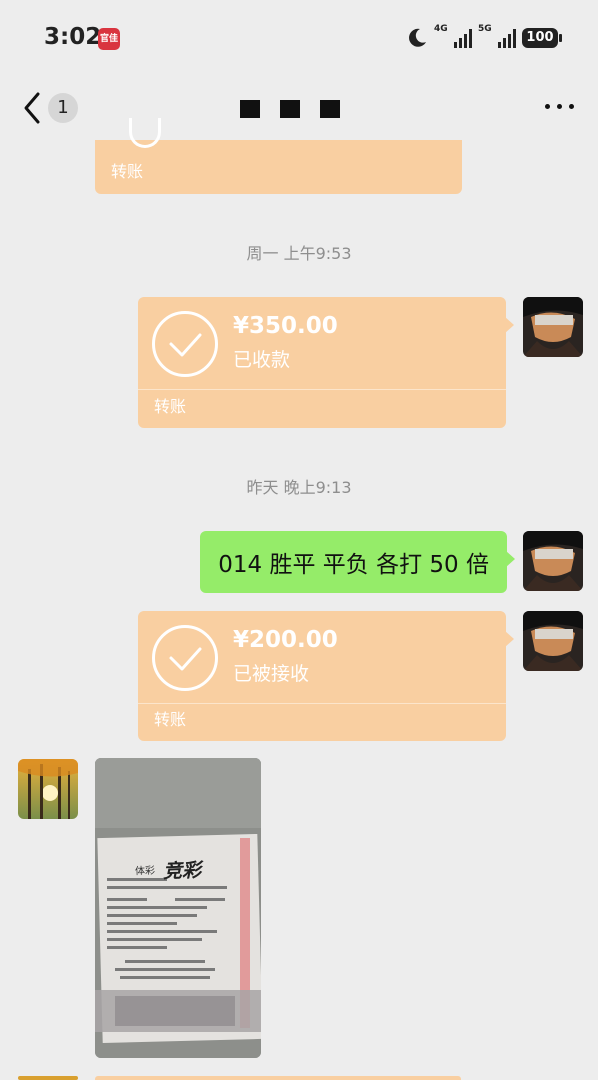  I want to click on transfer-status: 已被接收, so click(271, 674).